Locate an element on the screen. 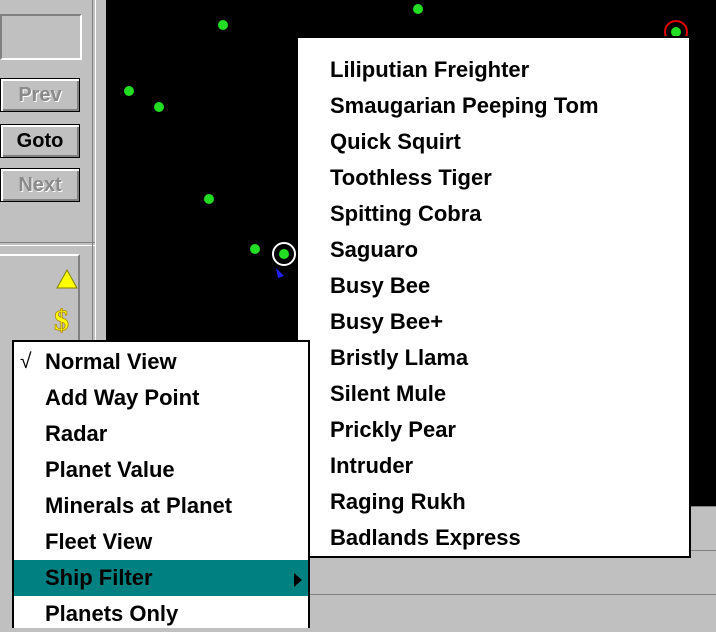 This screenshot has width=716, height=632. ship-filter-item-label: Silent Mule is located at coordinates (388, 393).